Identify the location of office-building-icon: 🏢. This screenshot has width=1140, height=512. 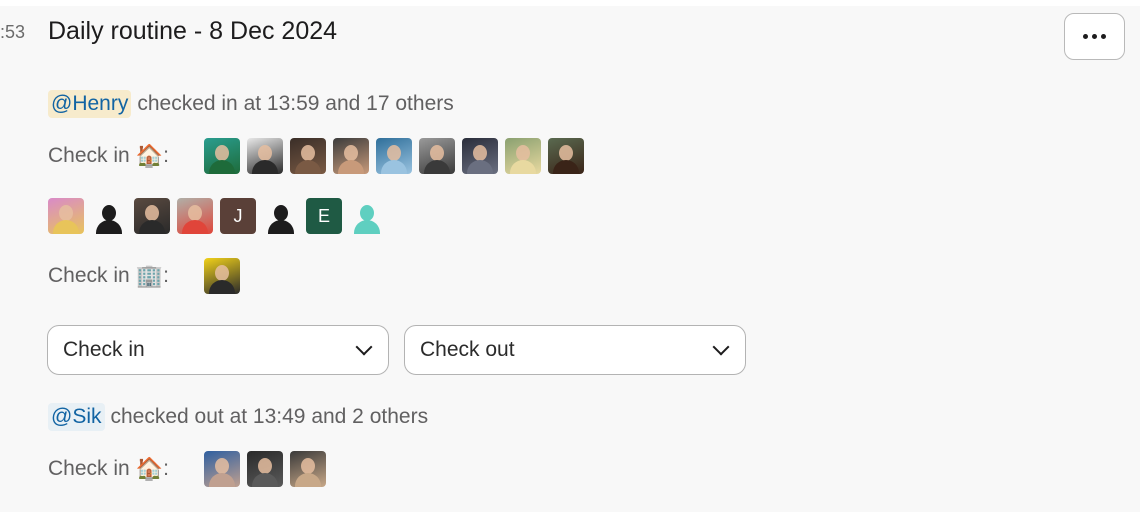
(149, 275).